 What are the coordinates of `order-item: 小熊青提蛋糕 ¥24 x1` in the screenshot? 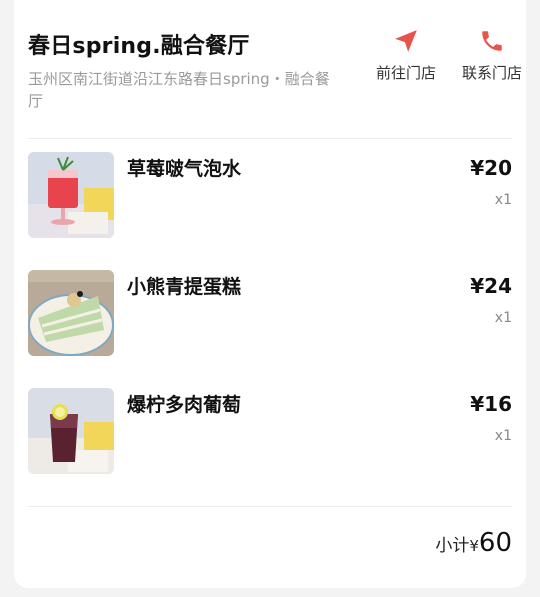 It's located at (270, 313).